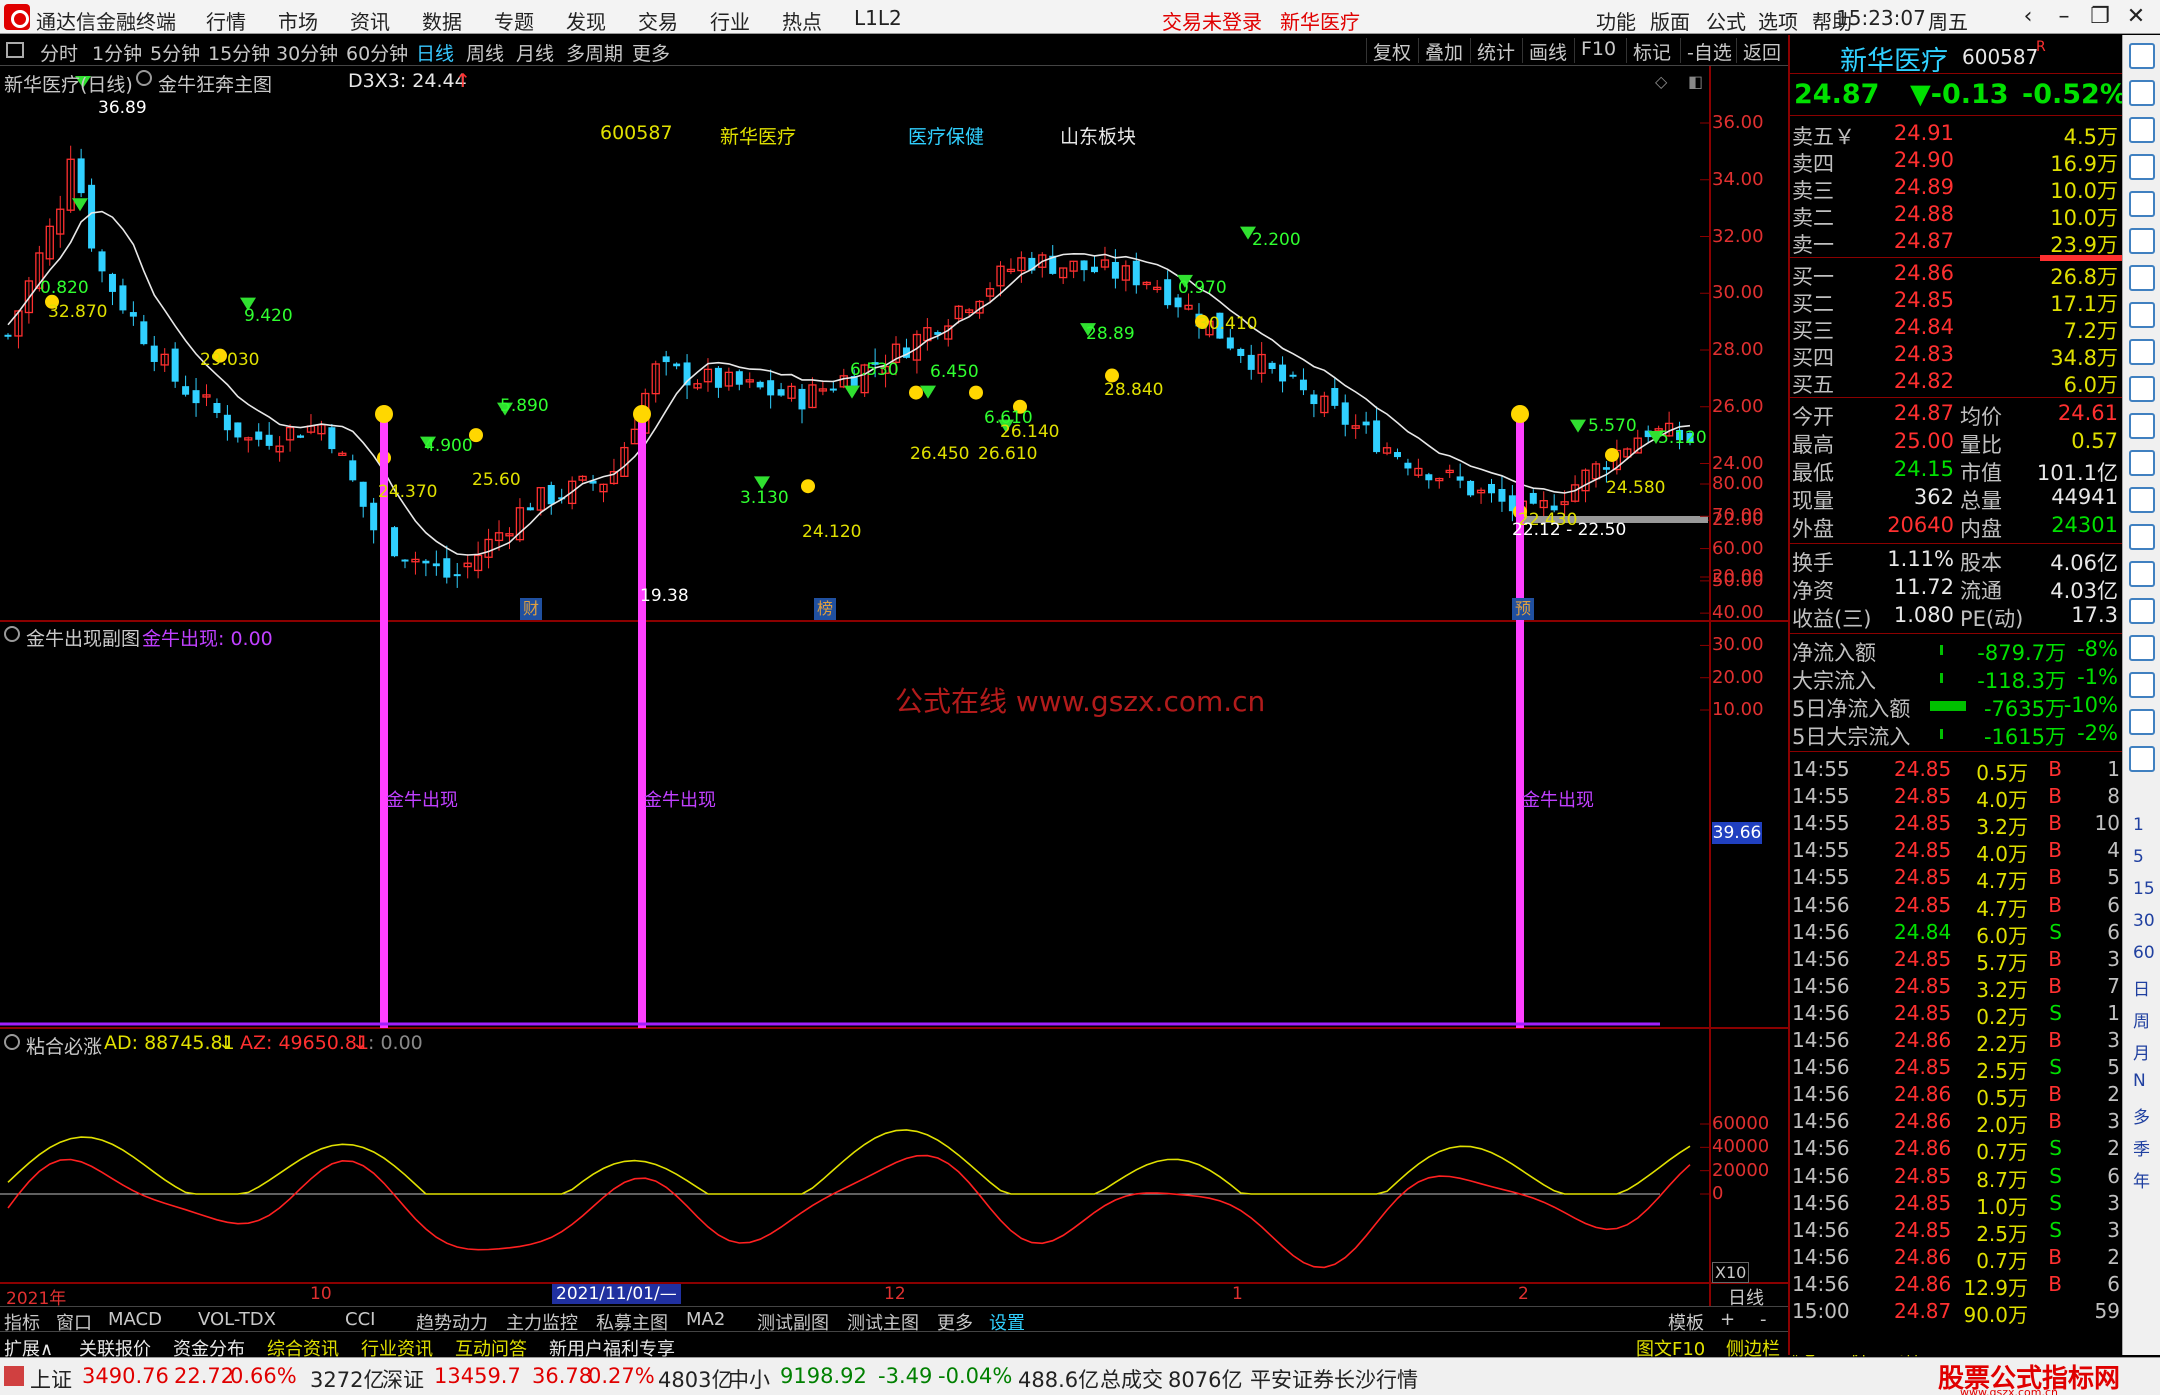 This screenshot has height=1395, width=2160. I want to click on period-tab-5: 60分钟, so click(377, 52).